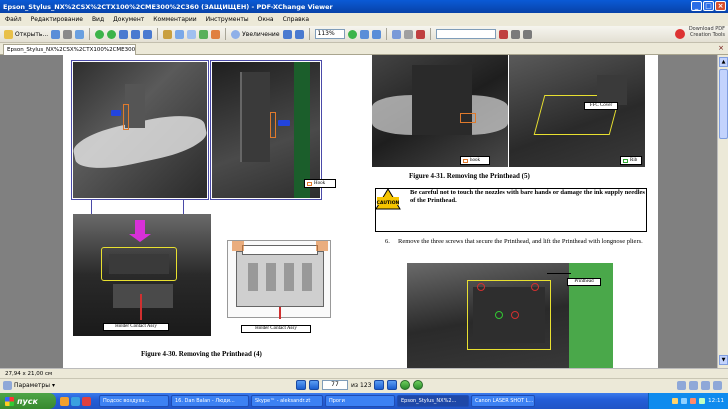 This screenshot has height=409, width=728. Describe the element at coordinates (124, 34) in the screenshot. I see `first-page-icon` at that location.